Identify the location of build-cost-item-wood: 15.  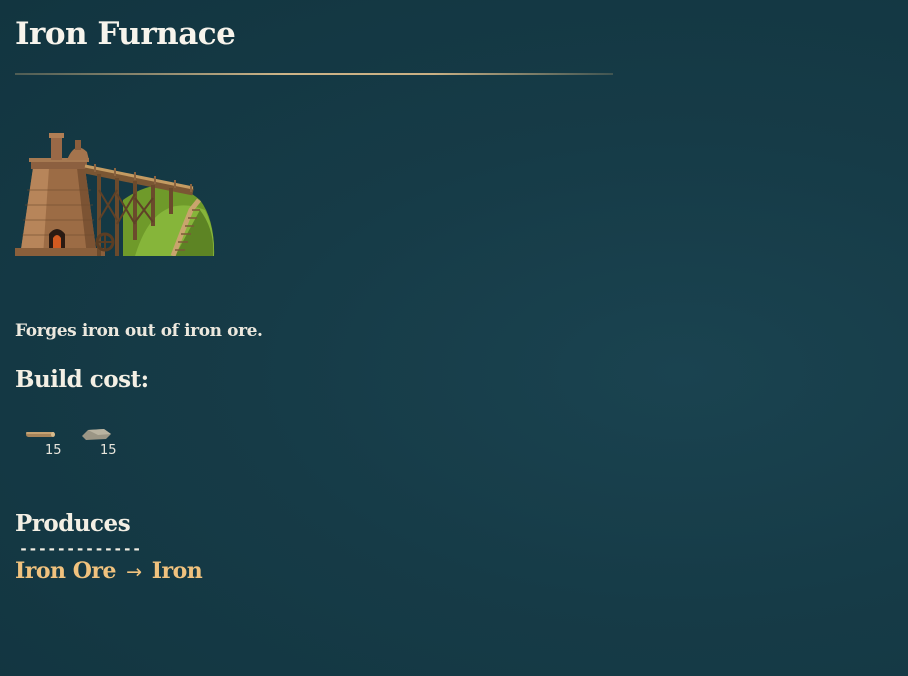
(49, 442).